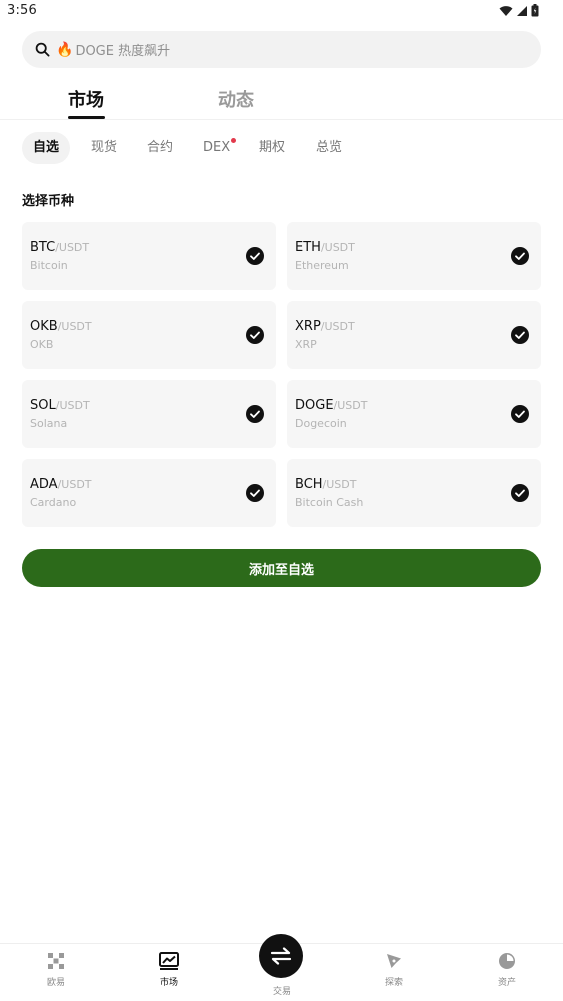 The image size is (563, 1001). What do you see at coordinates (43, 247) in the screenshot?
I see `coin-base: BTC` at bounding box center [43, 247].